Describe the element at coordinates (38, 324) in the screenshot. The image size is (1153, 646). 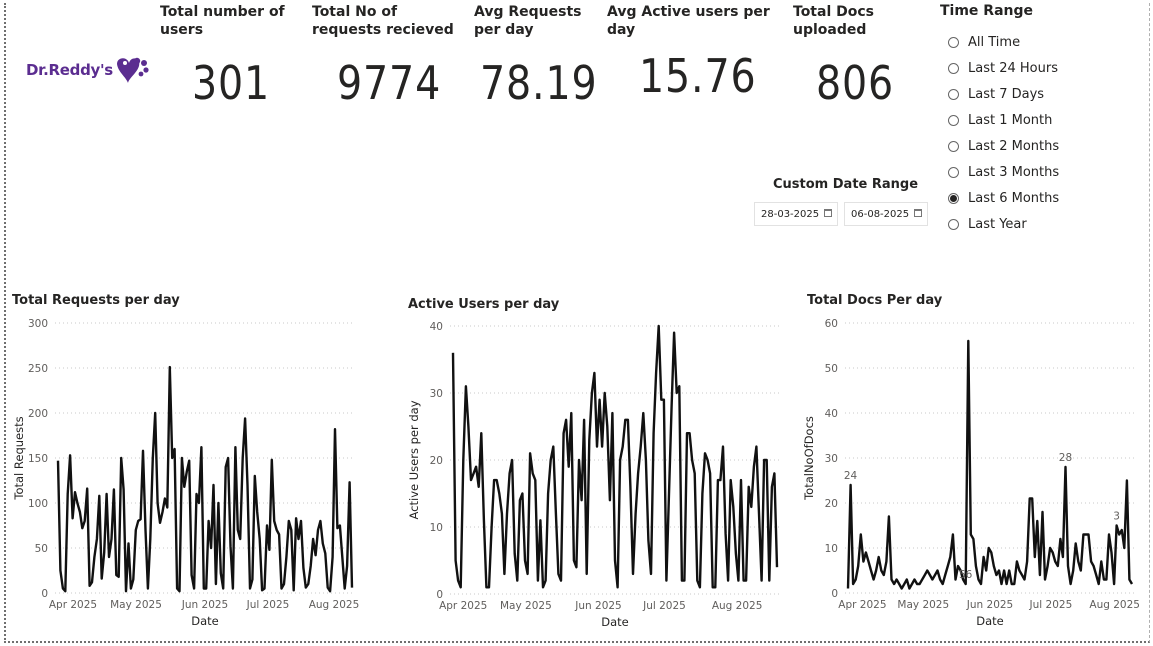
I see `y-tick-label: 300` at that location.